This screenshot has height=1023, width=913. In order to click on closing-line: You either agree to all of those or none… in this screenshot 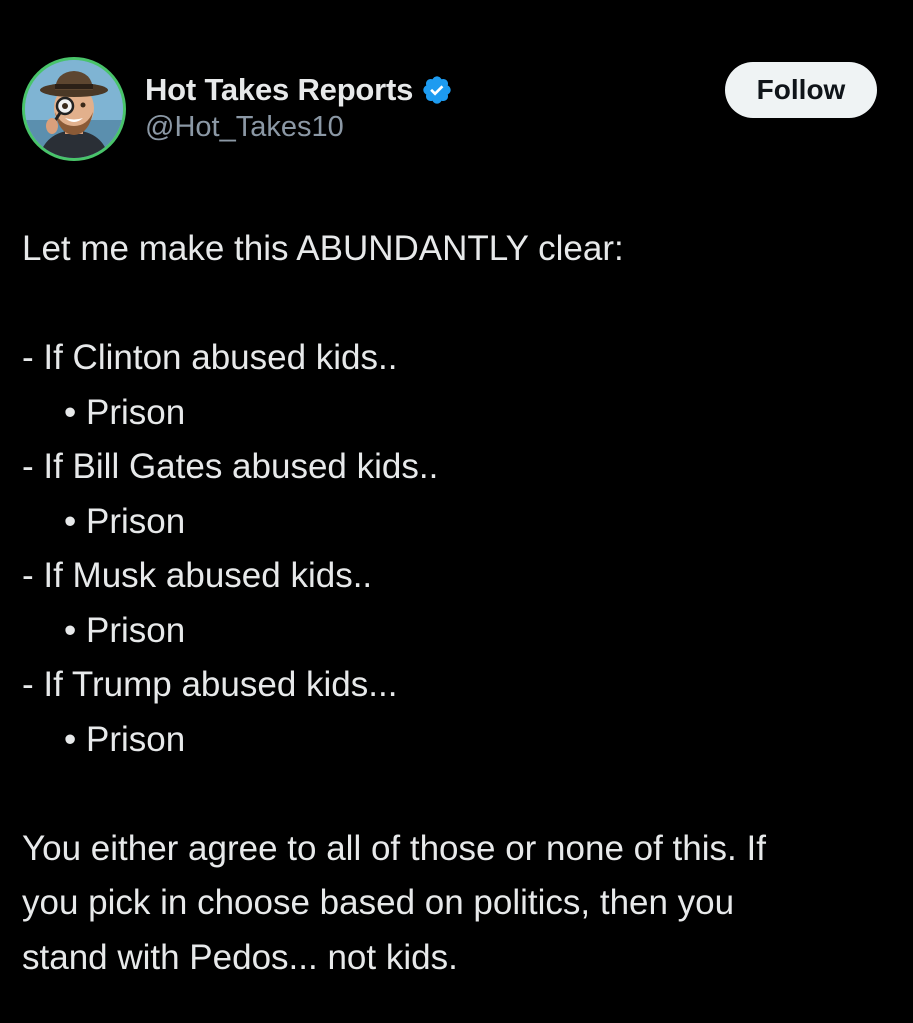, I will do `click(394, 848)`.